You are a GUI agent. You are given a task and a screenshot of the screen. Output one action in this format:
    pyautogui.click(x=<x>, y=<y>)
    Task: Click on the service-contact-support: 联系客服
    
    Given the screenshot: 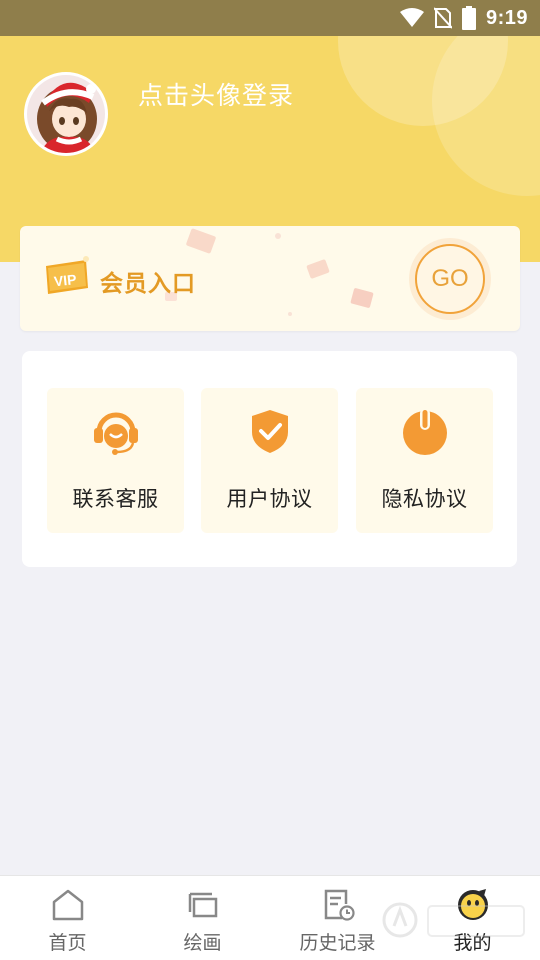 What is the action you would take?
    pyautogui.click(x=115, y=460)
    